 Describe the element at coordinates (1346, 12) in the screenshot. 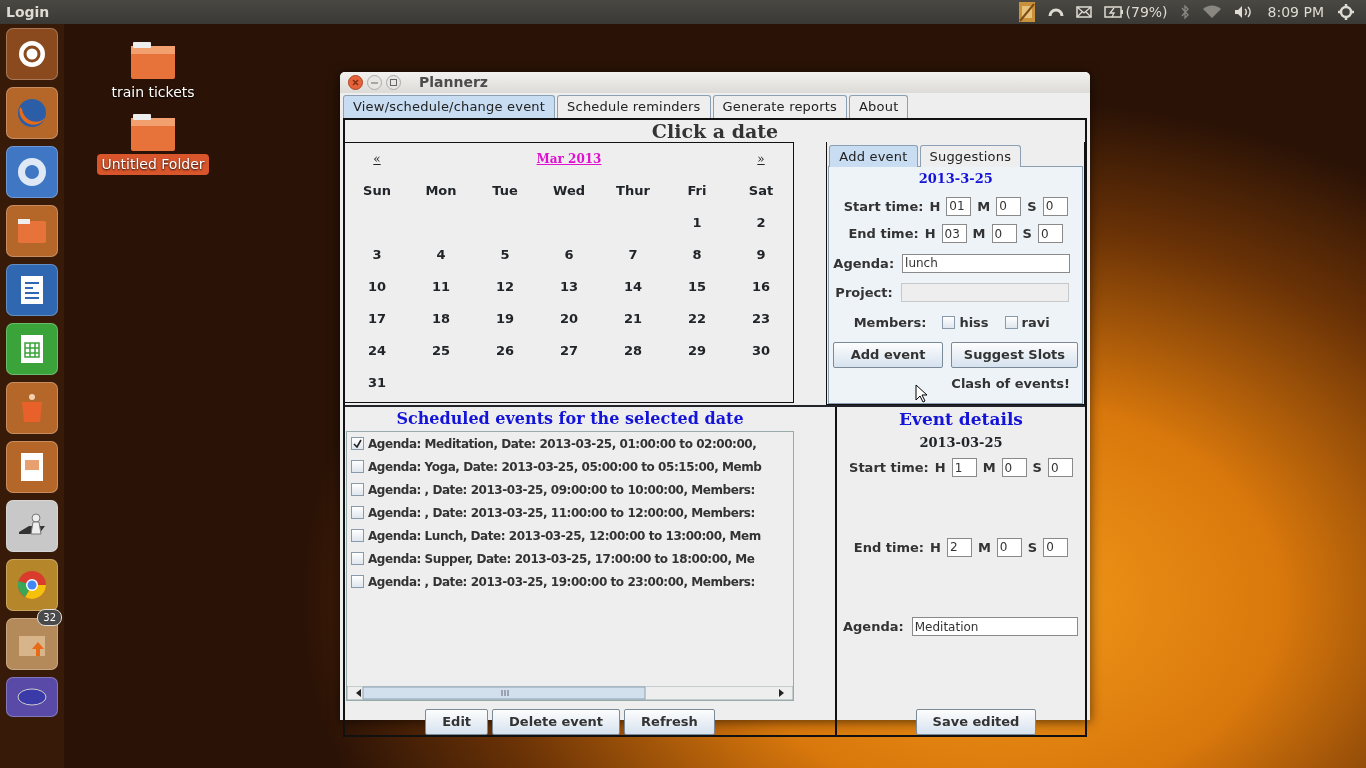

I see `settings-icon` at that location.